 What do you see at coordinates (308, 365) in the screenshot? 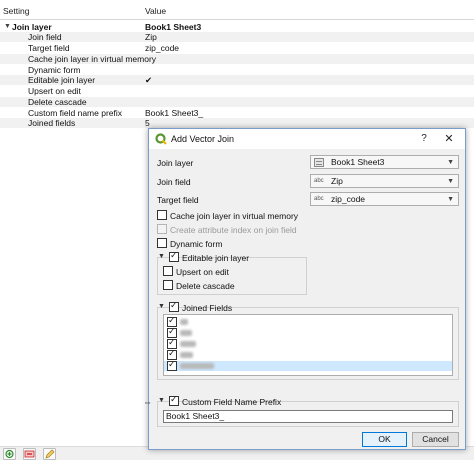
I see `list-item-selected` at bounding box center [308, 365].